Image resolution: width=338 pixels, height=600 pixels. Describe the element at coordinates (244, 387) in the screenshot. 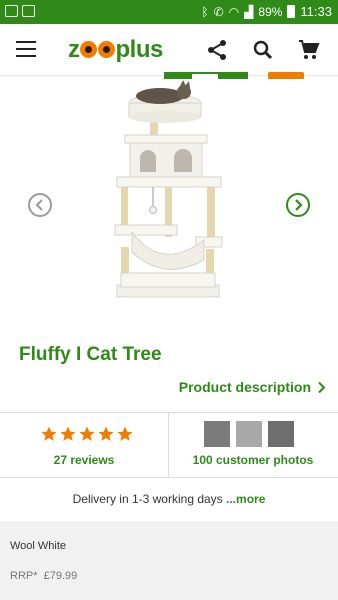

I see `product-description-label: Product description` at that location.